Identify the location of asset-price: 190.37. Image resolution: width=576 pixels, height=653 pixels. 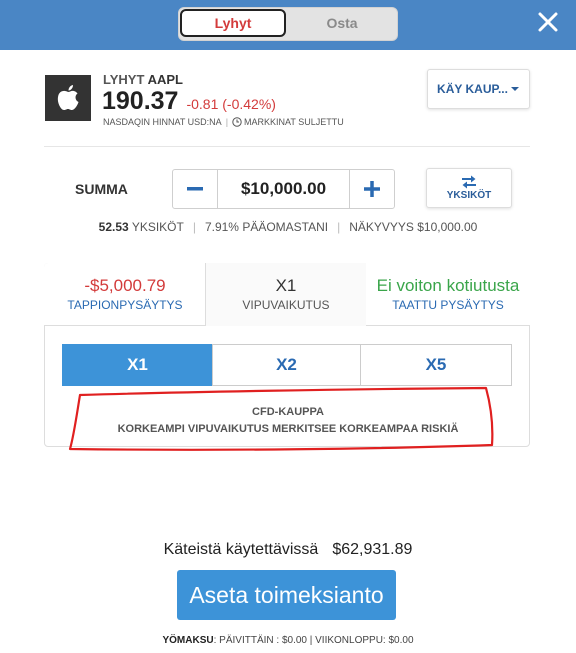
(140, 101).